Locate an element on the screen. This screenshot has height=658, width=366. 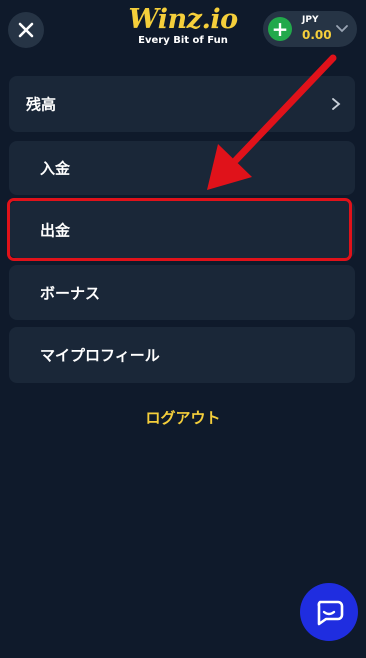
chat-icon is located at coordinates (330, 613).